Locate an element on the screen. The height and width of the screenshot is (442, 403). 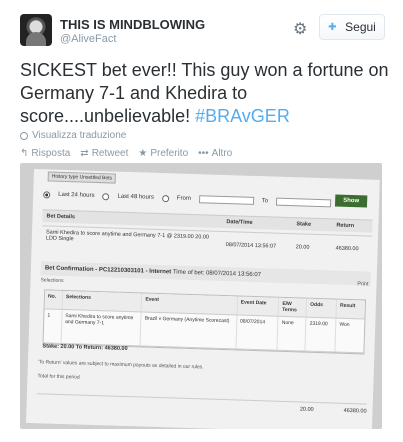
tweet-actions: ↰ Risposta ⇄ Retweet ★ Preferito ••• Altro is located at coordinates (126, 153).